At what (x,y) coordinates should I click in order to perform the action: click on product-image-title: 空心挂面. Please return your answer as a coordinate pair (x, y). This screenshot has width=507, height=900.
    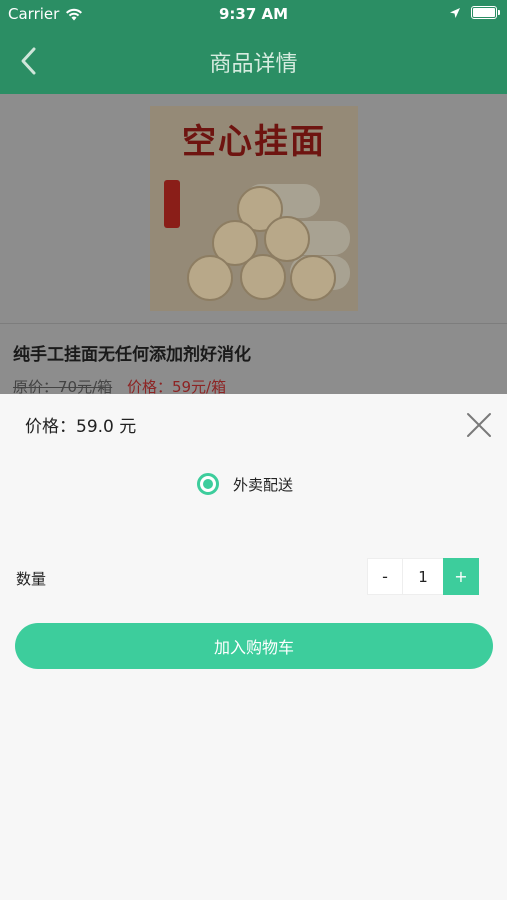
    Looking at the image, I should click on (254, 142).